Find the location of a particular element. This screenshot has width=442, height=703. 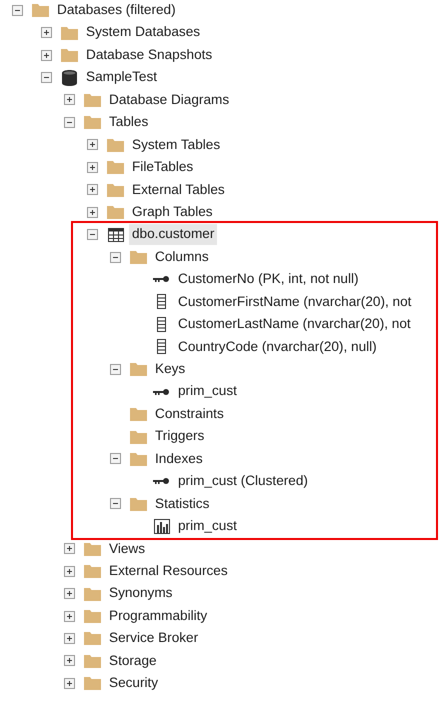

tree-item: Security is located at coordinates (134, 683).